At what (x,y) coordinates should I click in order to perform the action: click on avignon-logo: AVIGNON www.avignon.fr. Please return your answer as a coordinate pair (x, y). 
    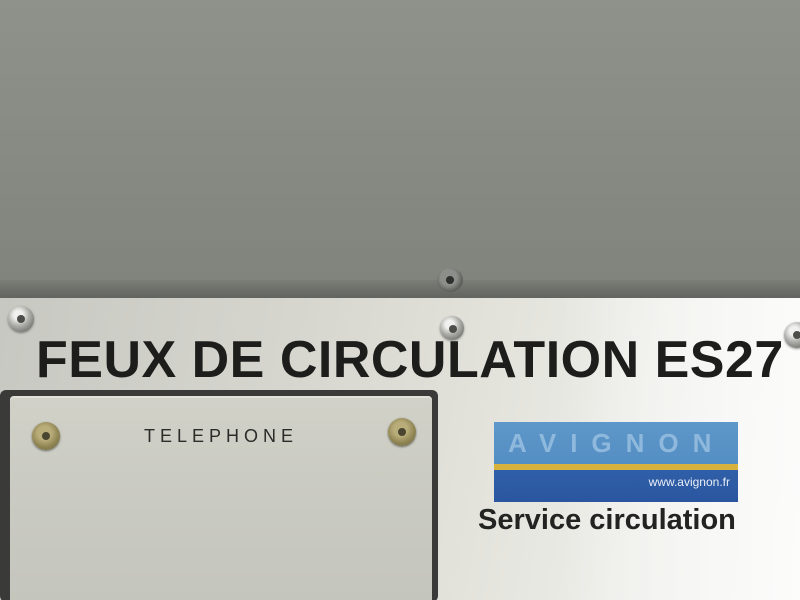
    Looking at the image, I should click on (616, 462).